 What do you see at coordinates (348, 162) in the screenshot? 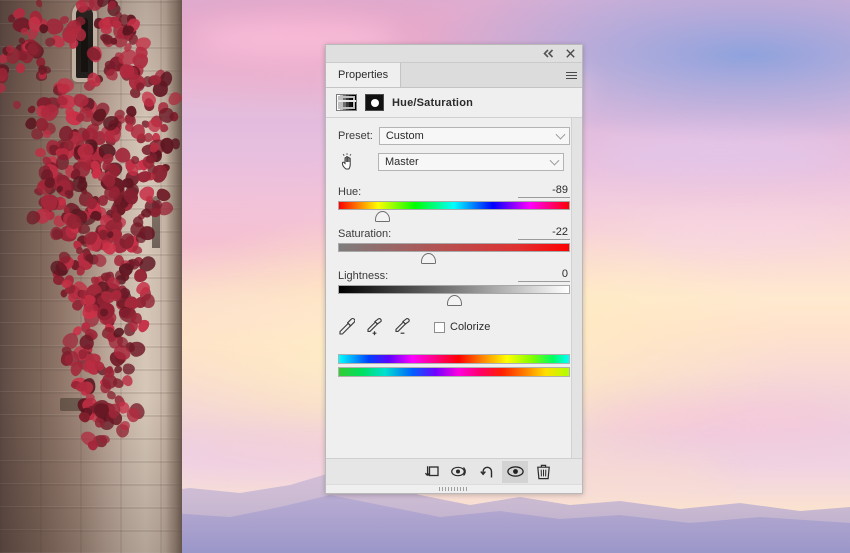
I see `targeted-adjustment-hand-icon` at bounding box center [348, 162].